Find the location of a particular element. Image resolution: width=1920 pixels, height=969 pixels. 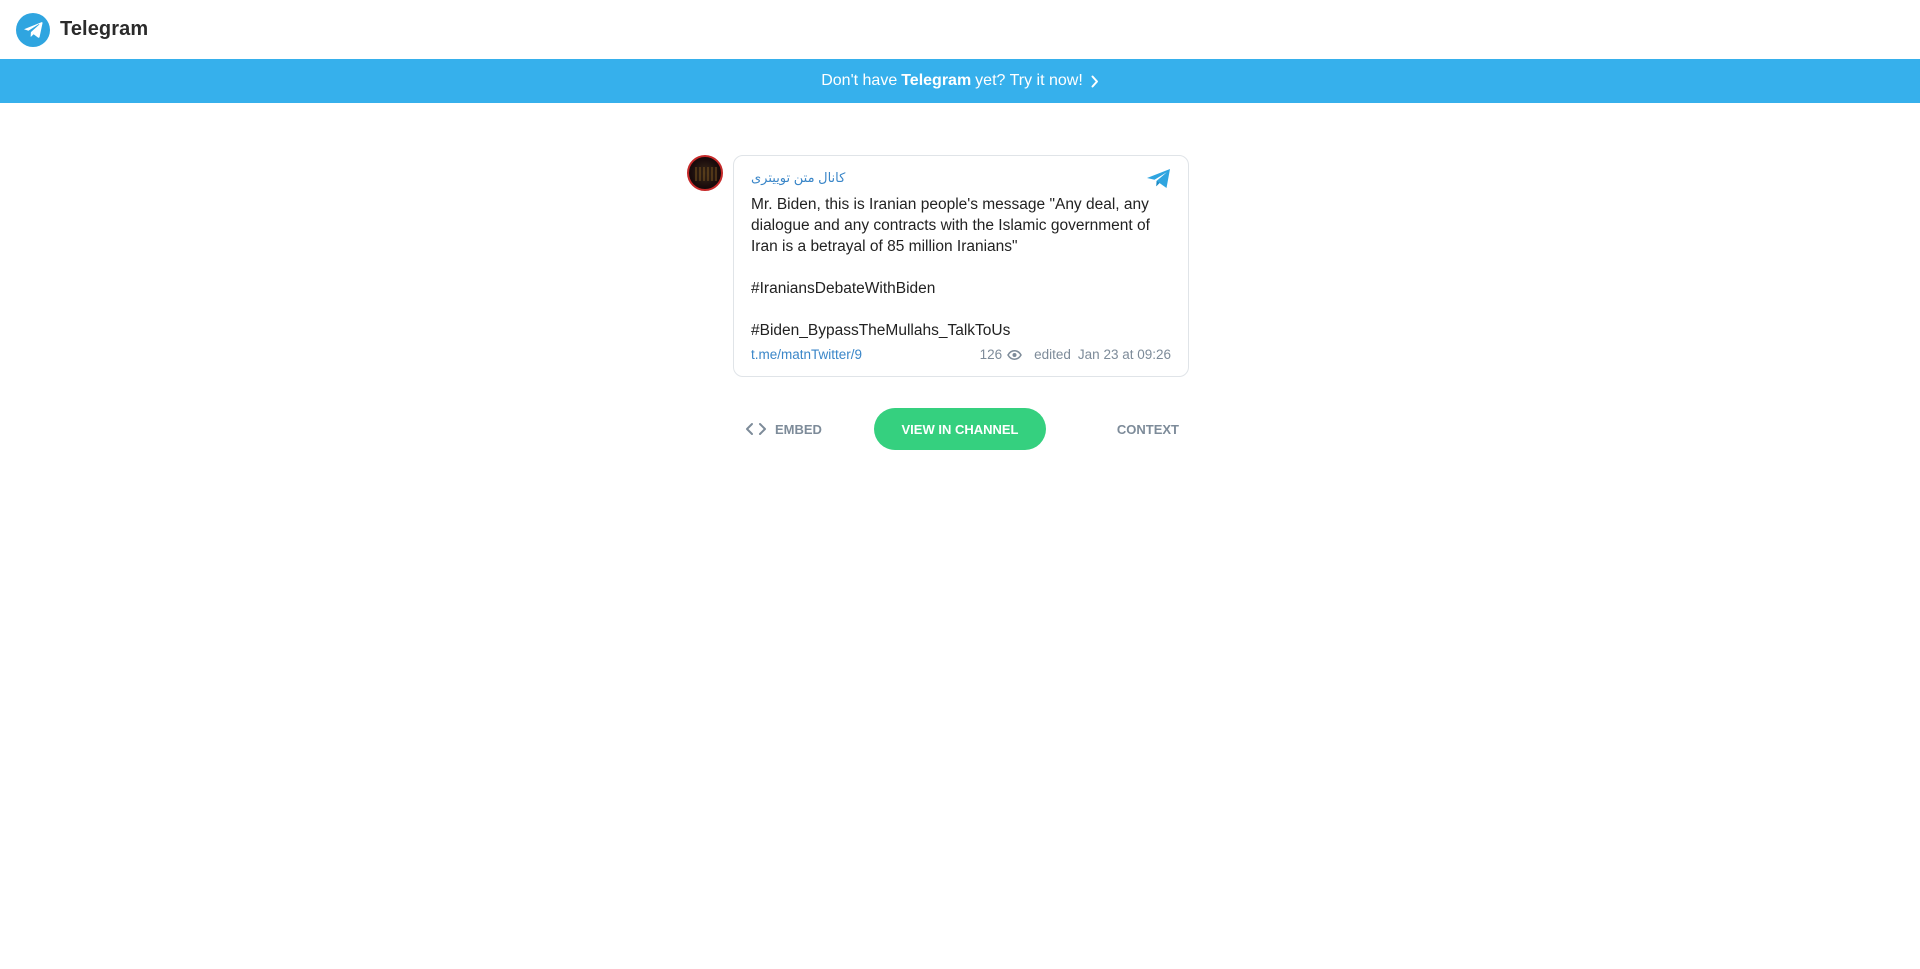

avatar-image is located at coordinates (706, 174).